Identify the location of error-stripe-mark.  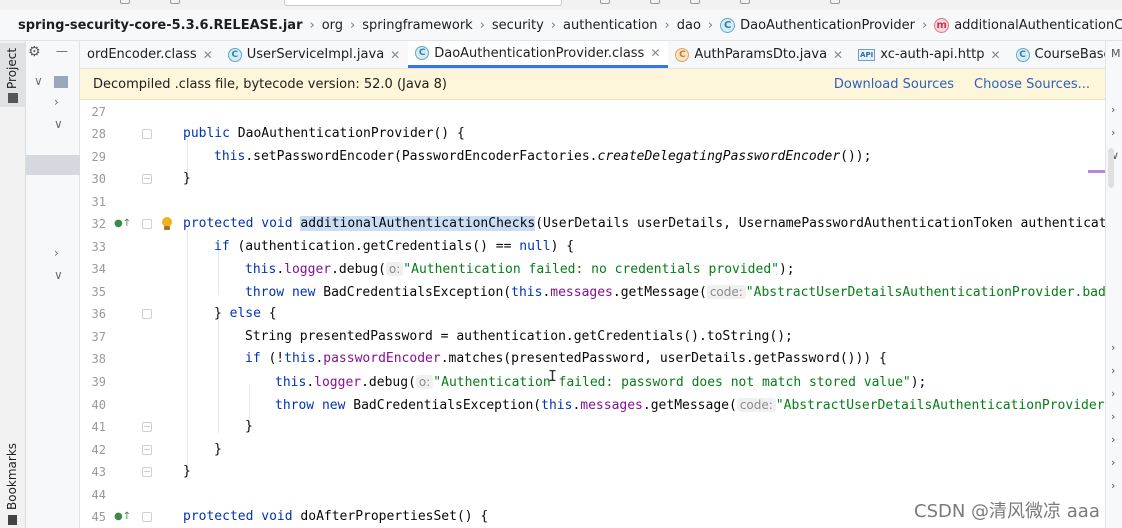
(1096, 171).